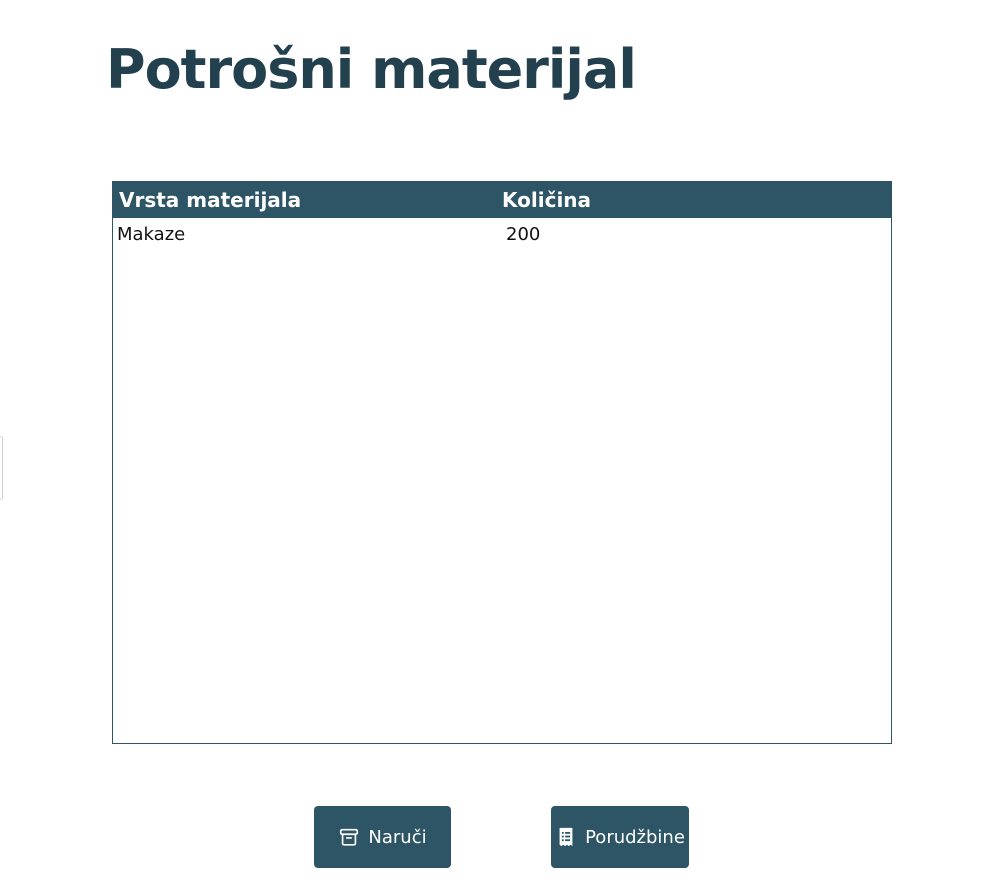 The width and height of the screenshot is (1002, 895). I want to click on side-panel-handle, so click(1, 468).